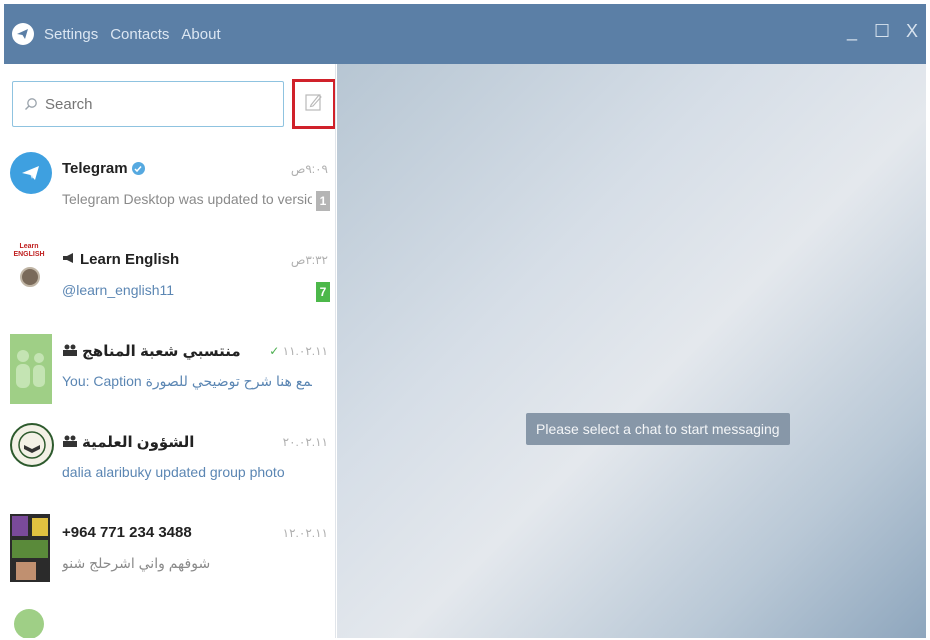 This screenshot has height=640, width=930. I want to click on chat-time: ١٢.٠٢.١١, so click(305, 533).